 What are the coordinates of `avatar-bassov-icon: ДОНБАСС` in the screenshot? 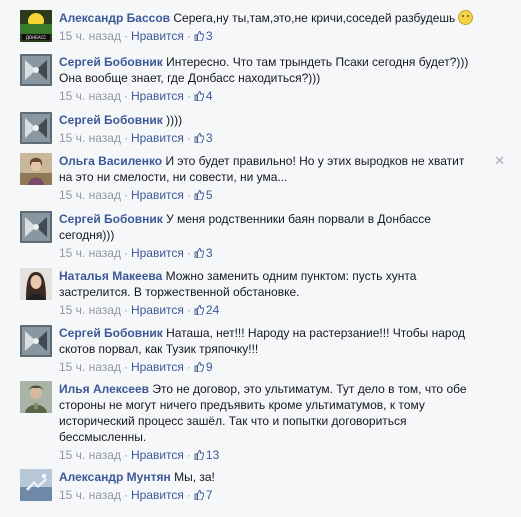 It's located at (36, 26).